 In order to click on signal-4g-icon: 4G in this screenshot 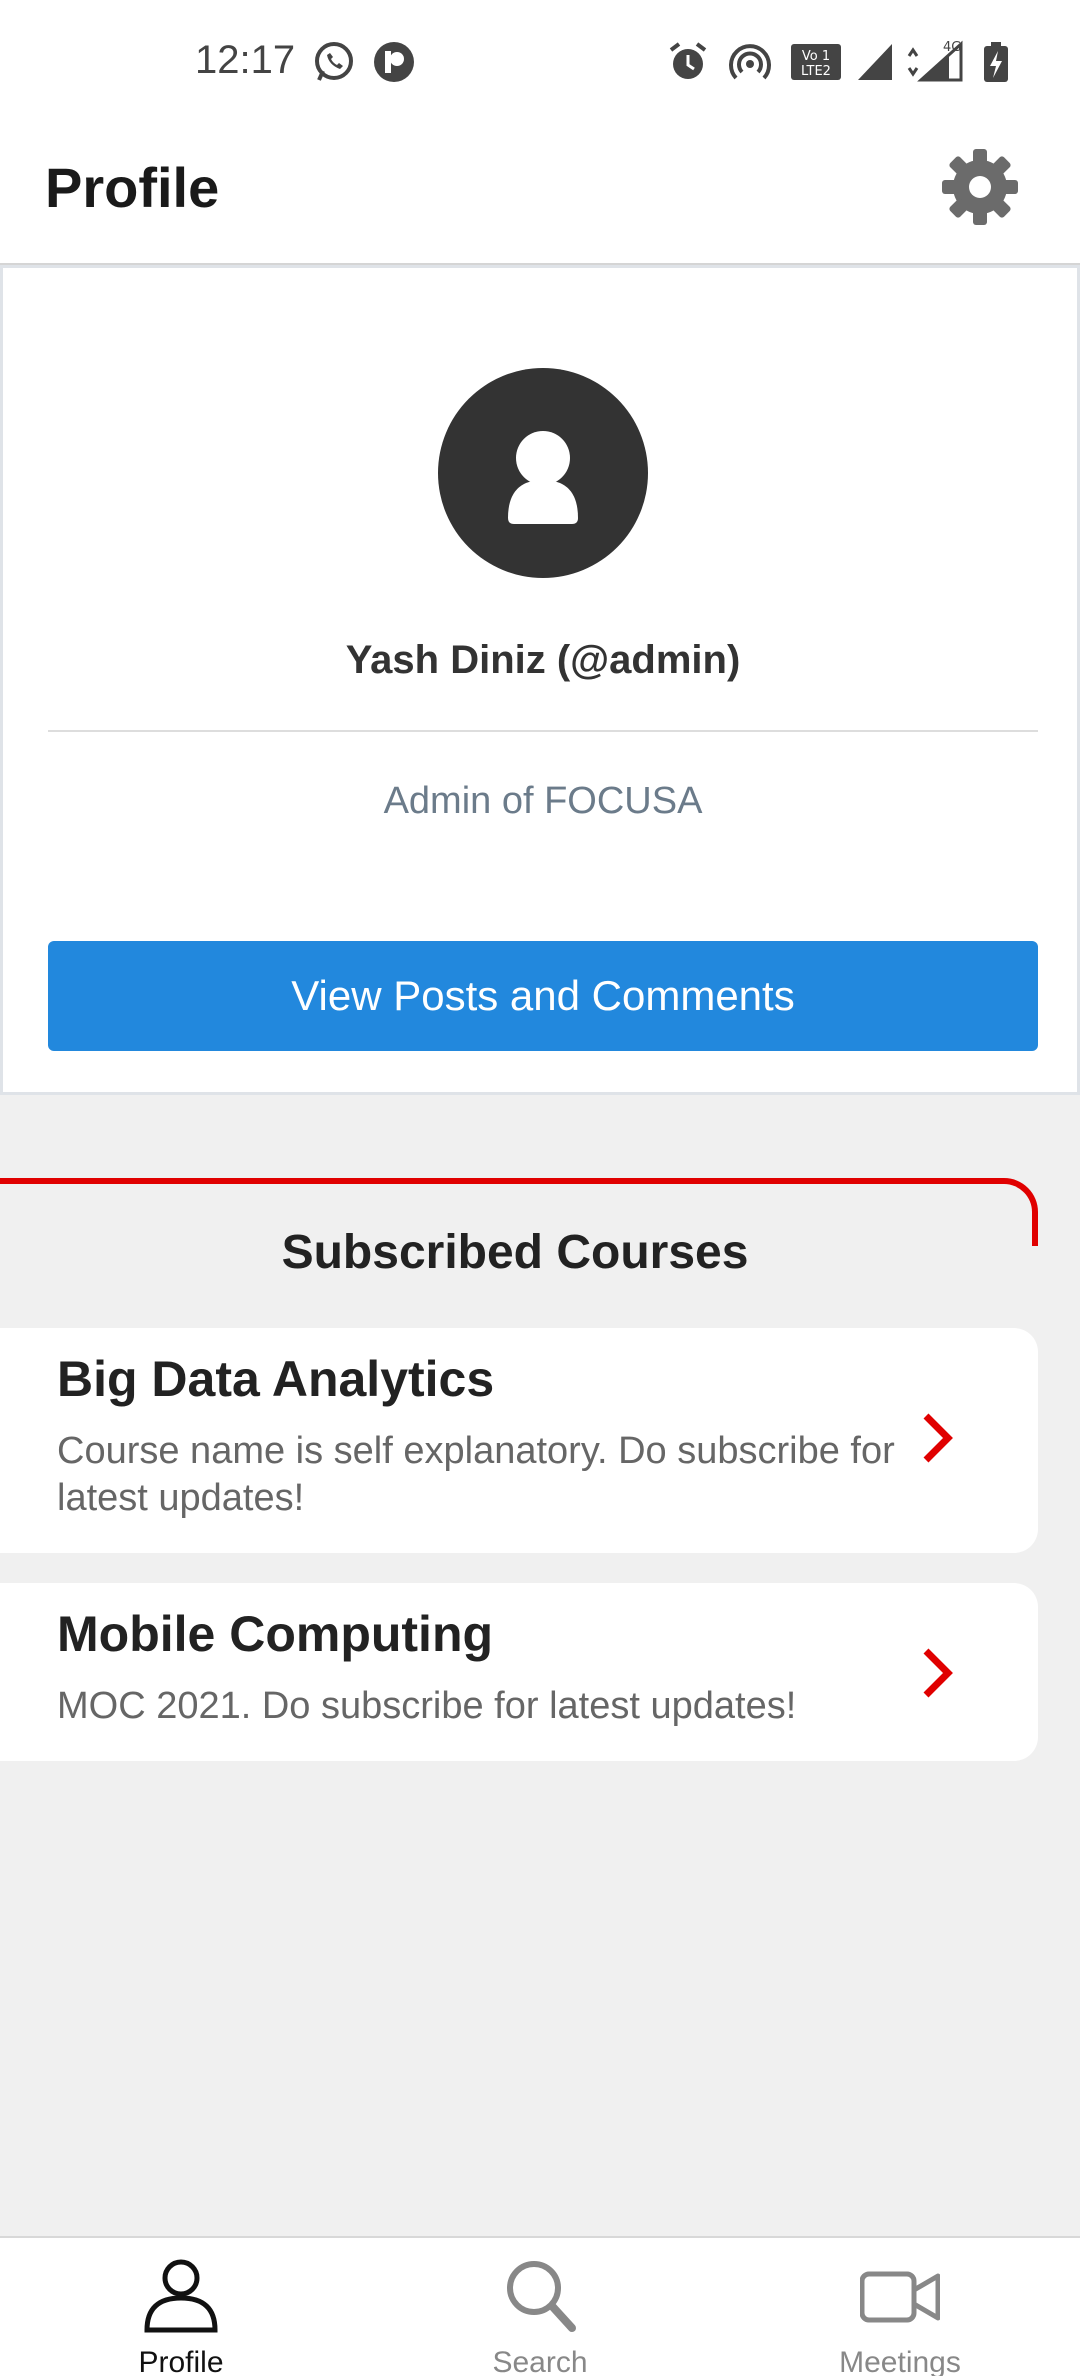, I will do `click(935, 61)`.